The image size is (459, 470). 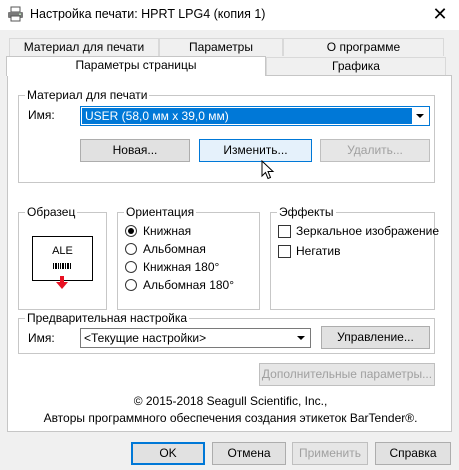 What do you see at coordinates (51, 212) in the screenshot?
I see `sample-group-label: Образец` at bounding box center [51, 212].